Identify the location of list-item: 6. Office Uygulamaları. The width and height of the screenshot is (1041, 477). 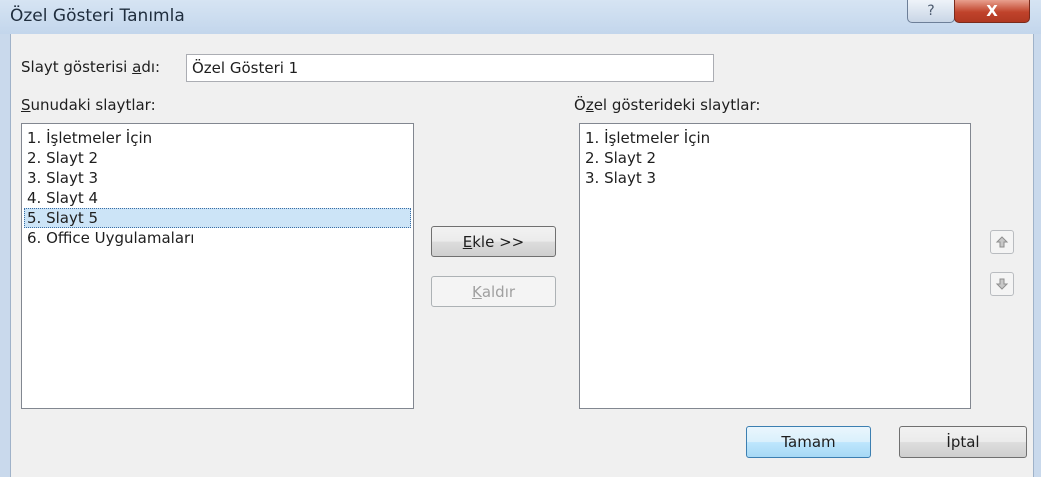
(217, 238).